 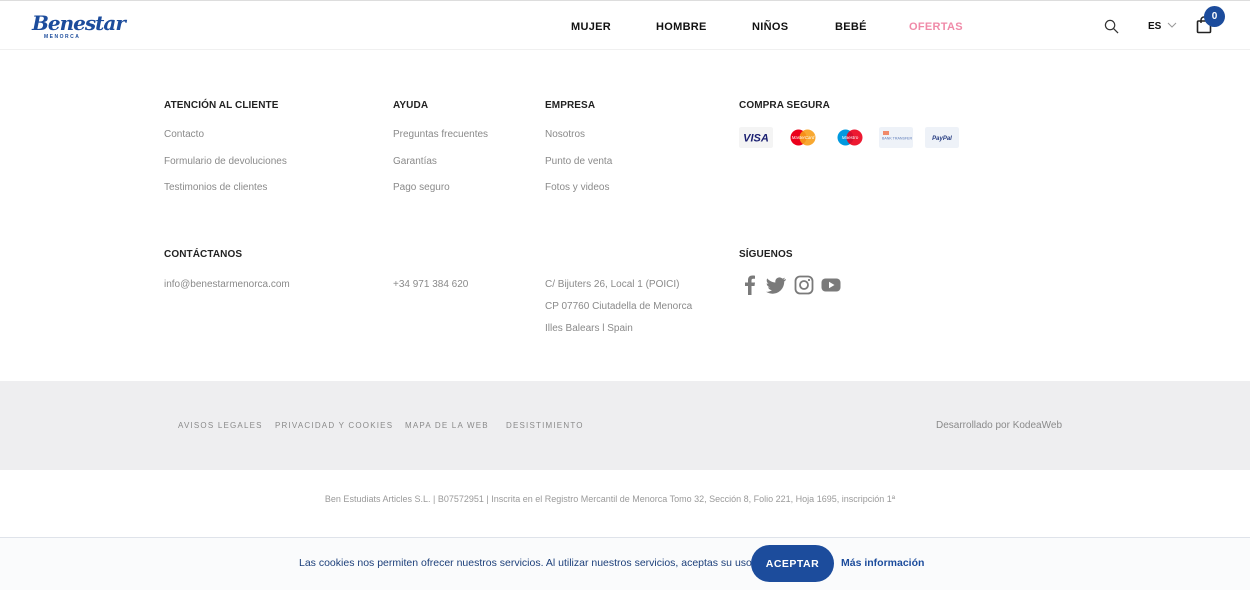 I want to click on customer-service-title: ATENCIÓN AL CLIENTE, so click(x=221, y=105).